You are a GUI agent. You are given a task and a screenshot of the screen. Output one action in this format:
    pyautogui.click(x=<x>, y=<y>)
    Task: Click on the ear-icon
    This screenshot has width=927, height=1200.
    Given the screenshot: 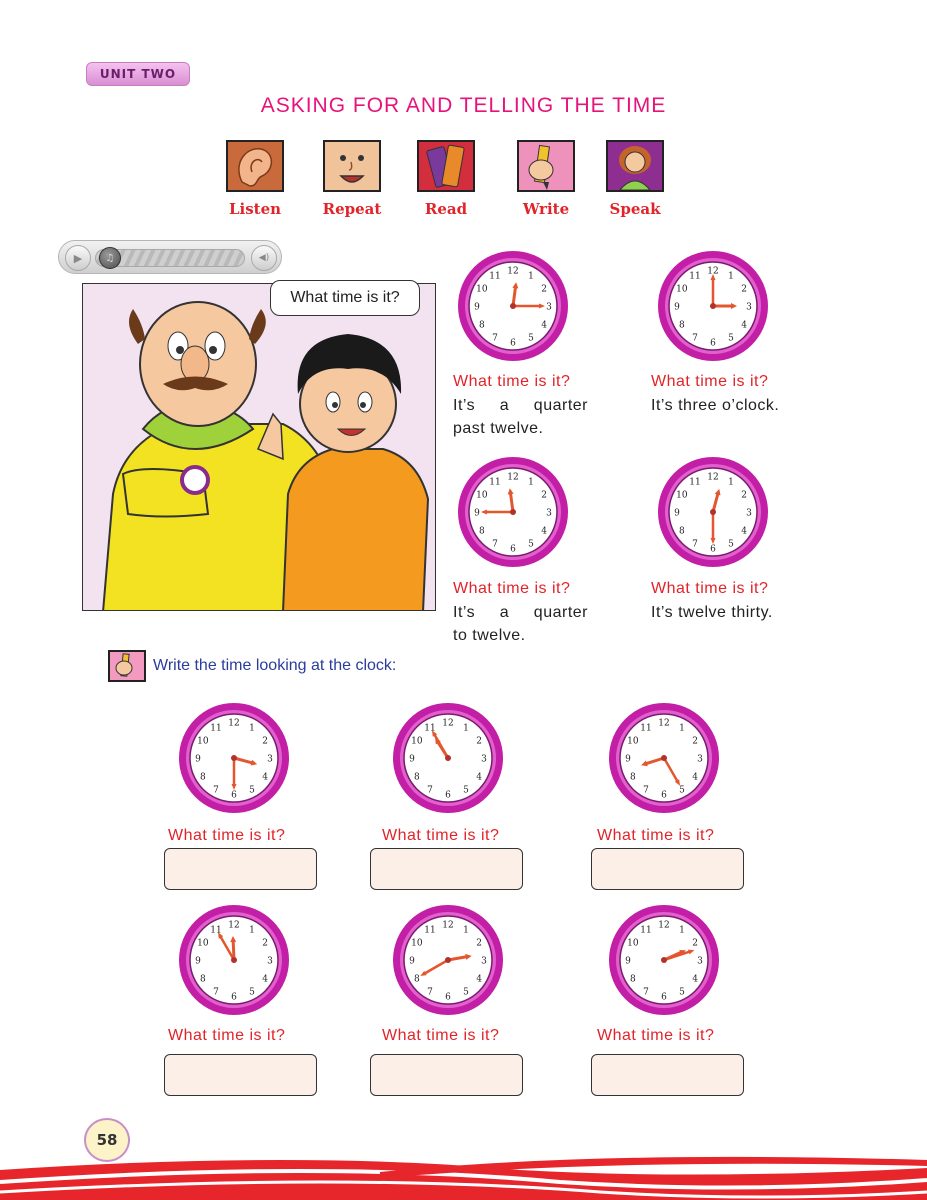 What is the action you would take?
    pyautogui.click(x=255, y=166)
    